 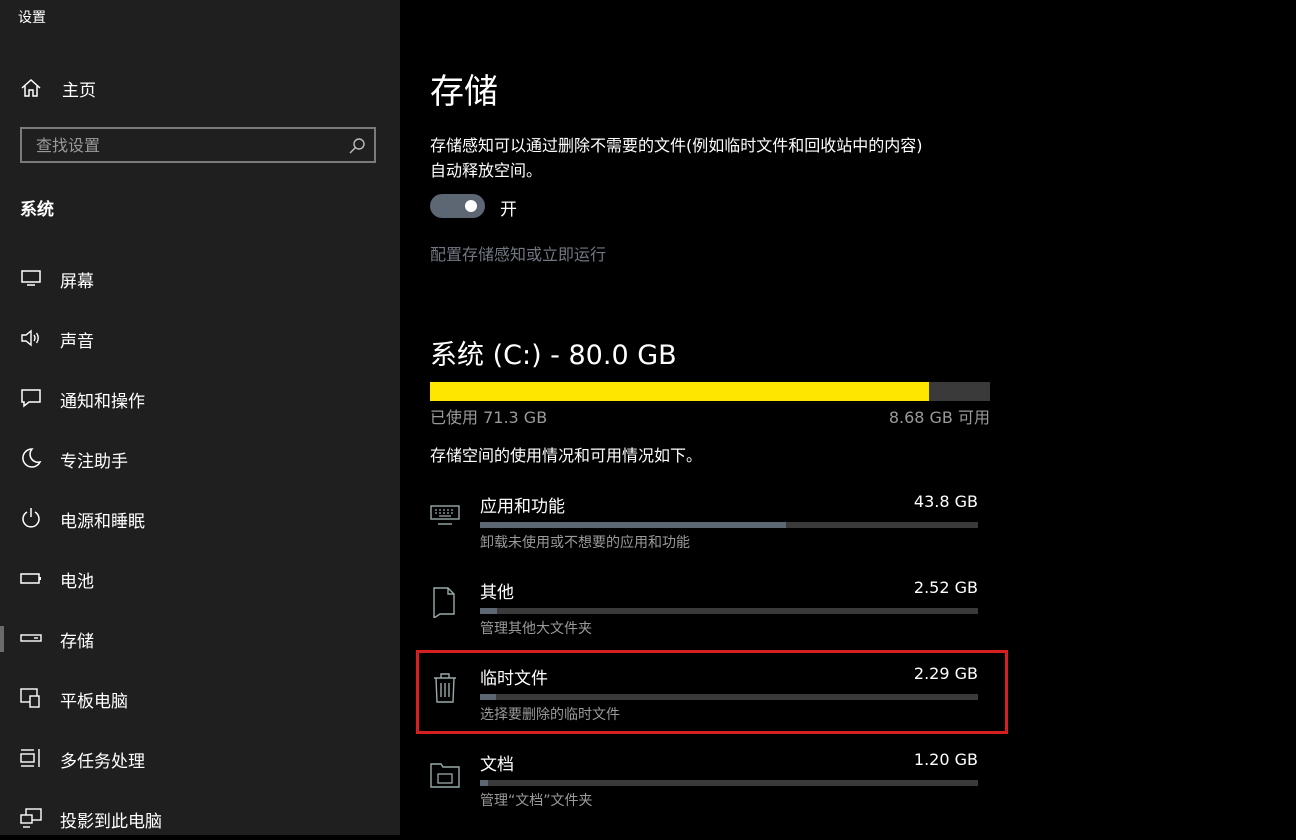 What do you see at coordinates (31, 278) in the screenshot?
I see `monitor-icon` at bounding box center [31, 278].